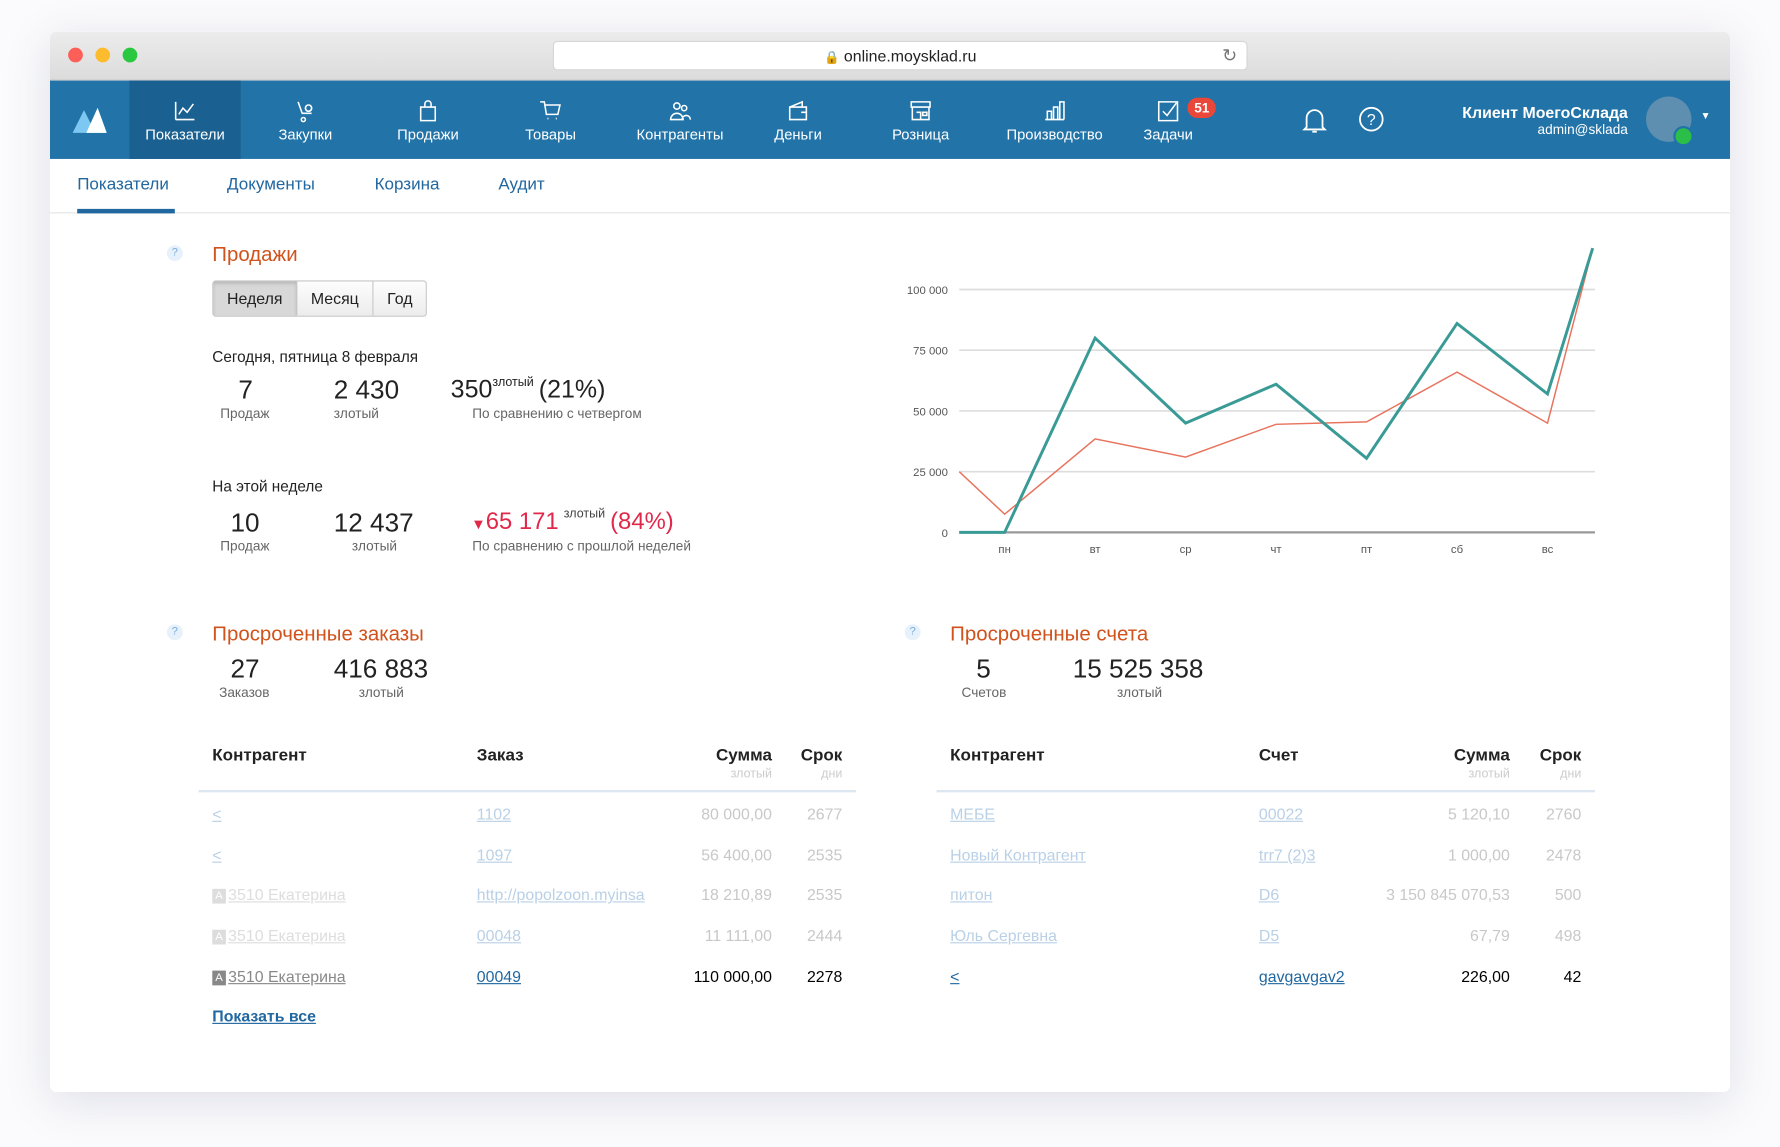 This screenshot has height=1147, width=1780. What do you see at coordinates (1419, 814) in the screenshot?
I see `sum-cell: 5 120,10` at bounding box center [1419, 814].